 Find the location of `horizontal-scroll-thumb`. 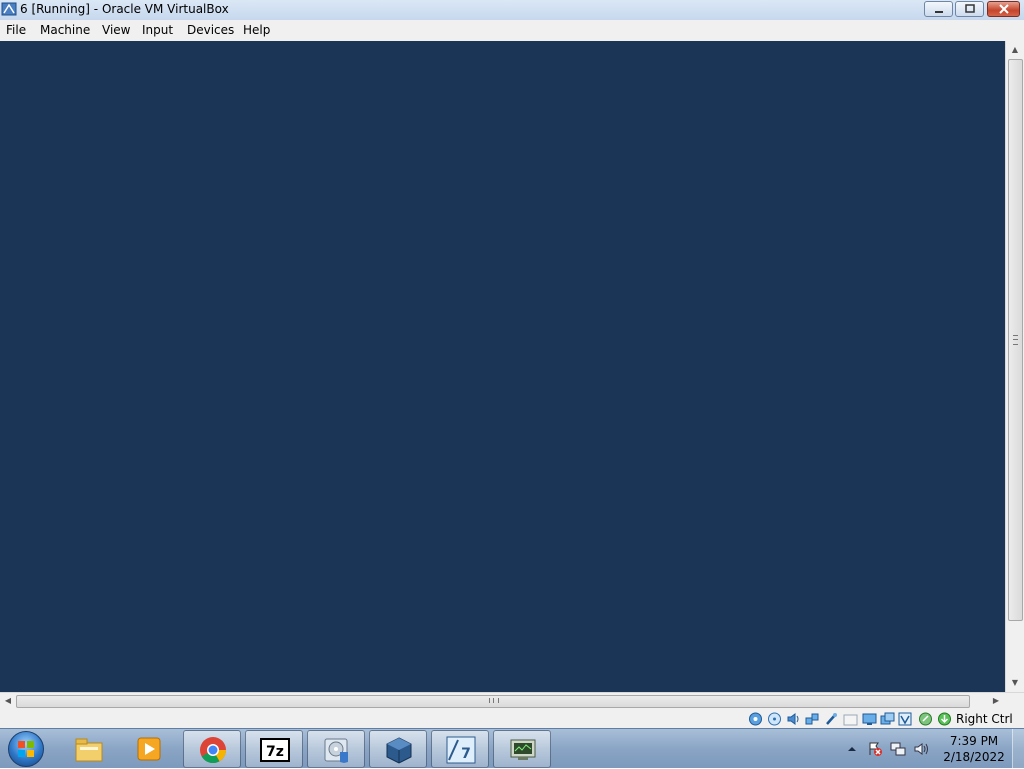

horizontal-scroll-thumb is located at coordinates (493, 701).